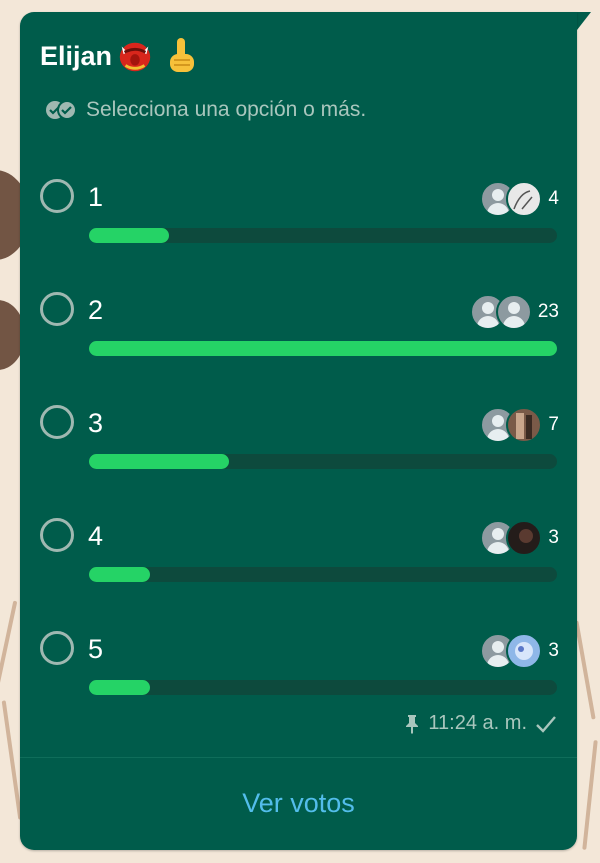  What do you see at coordinates (96, 649) in the screenshot?
I see `option-label: 5` at bounding box center [96, 649].